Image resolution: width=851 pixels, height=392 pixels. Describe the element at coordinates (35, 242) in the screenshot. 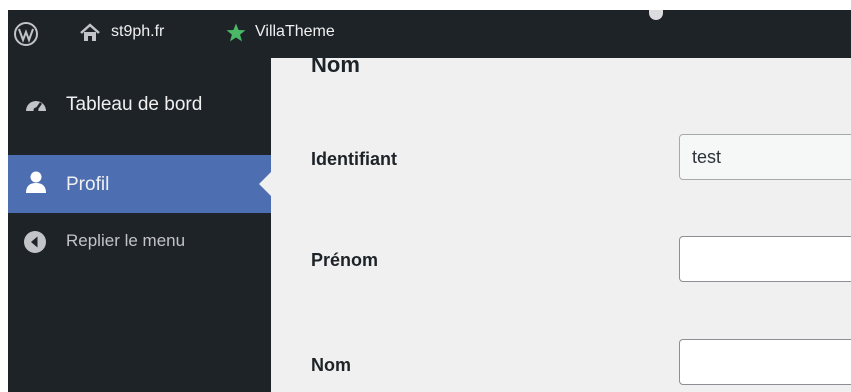

I see `collapse-icon` at that location.